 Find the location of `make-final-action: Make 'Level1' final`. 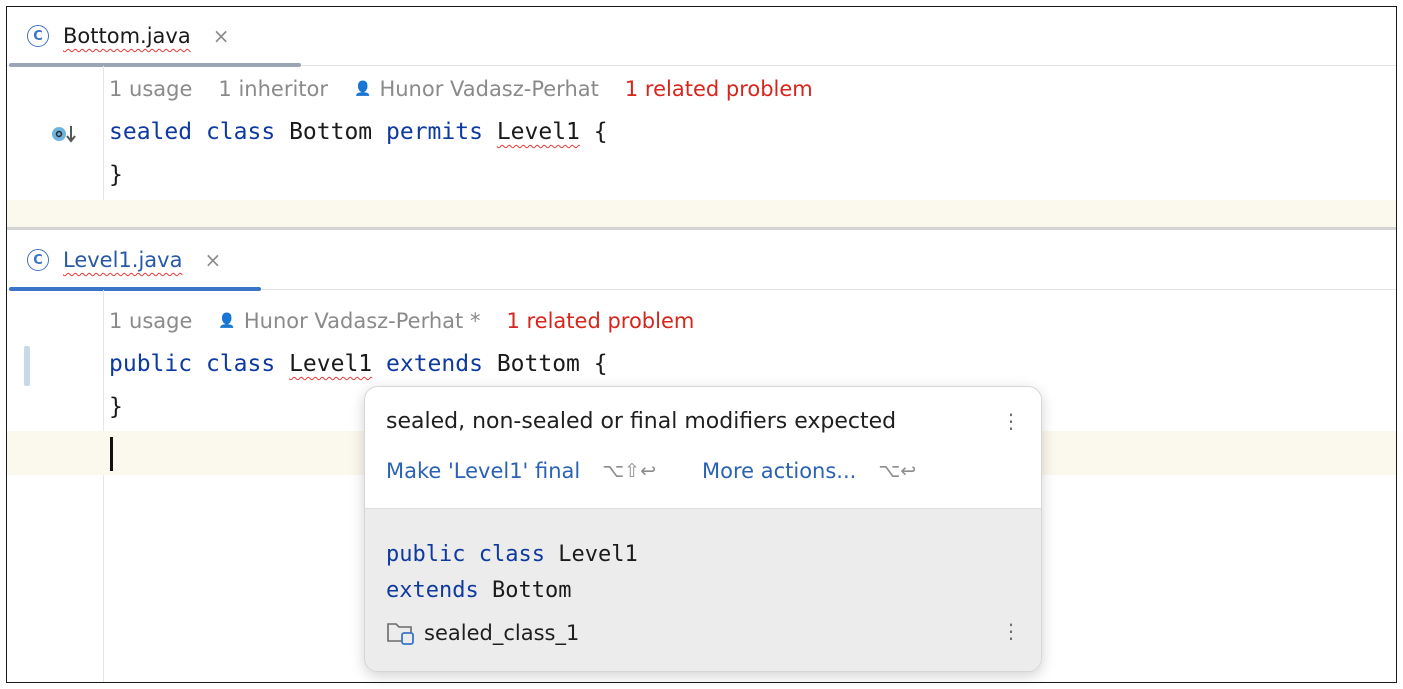

make-final-action: Make 'Level1' final is located at coordinates (483, 471).